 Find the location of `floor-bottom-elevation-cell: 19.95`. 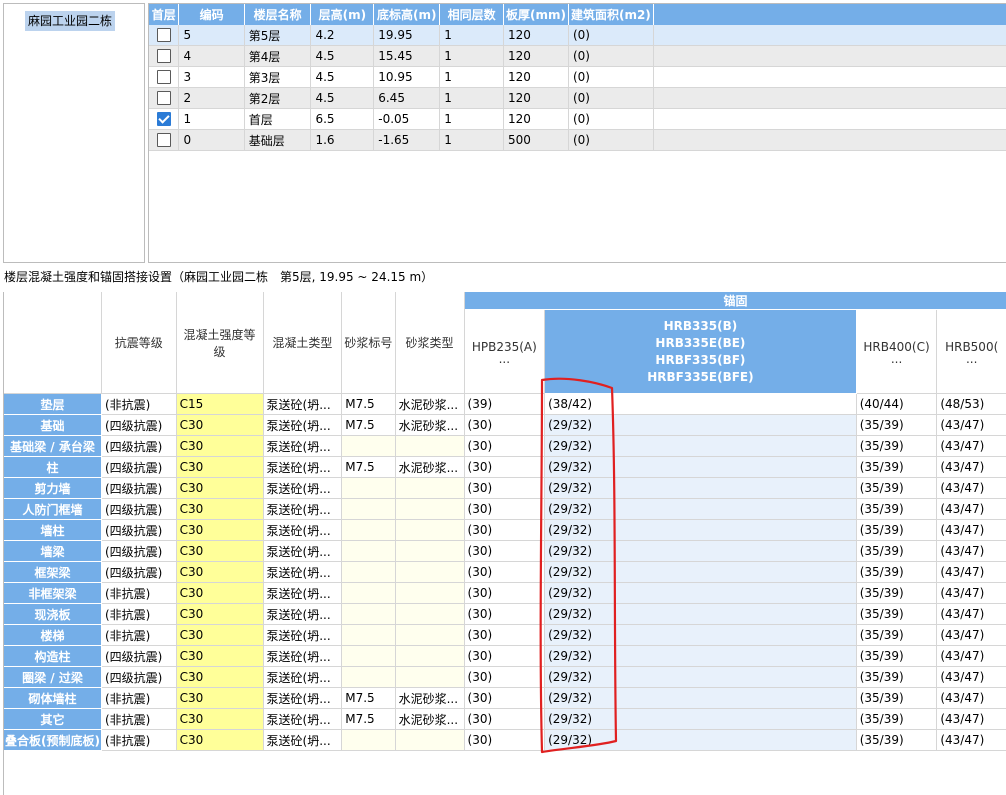

floor-bottom-elevation-cell: 19.95 is located at coordinates (407, 35).